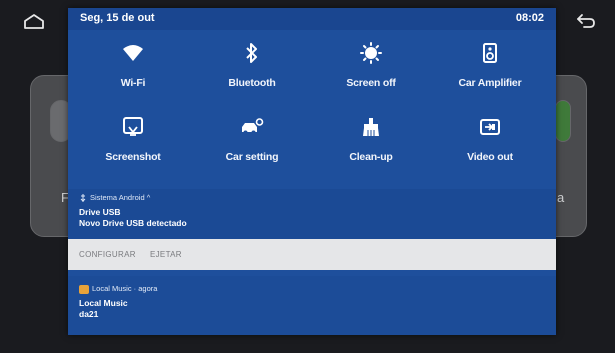 The height and width of the screenshot is (353, 615). Describe the element at coordinates (529, 18) in the screenshot. I see `status-time: 08:02` at that location.